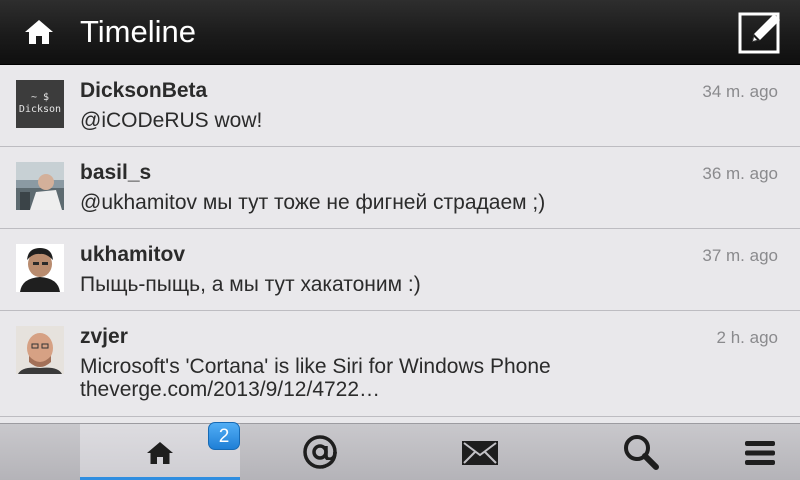 Image resolution: width=800 pixels, height=480 pixels. I want to click on page-title: Timeline, so click(138, 31).